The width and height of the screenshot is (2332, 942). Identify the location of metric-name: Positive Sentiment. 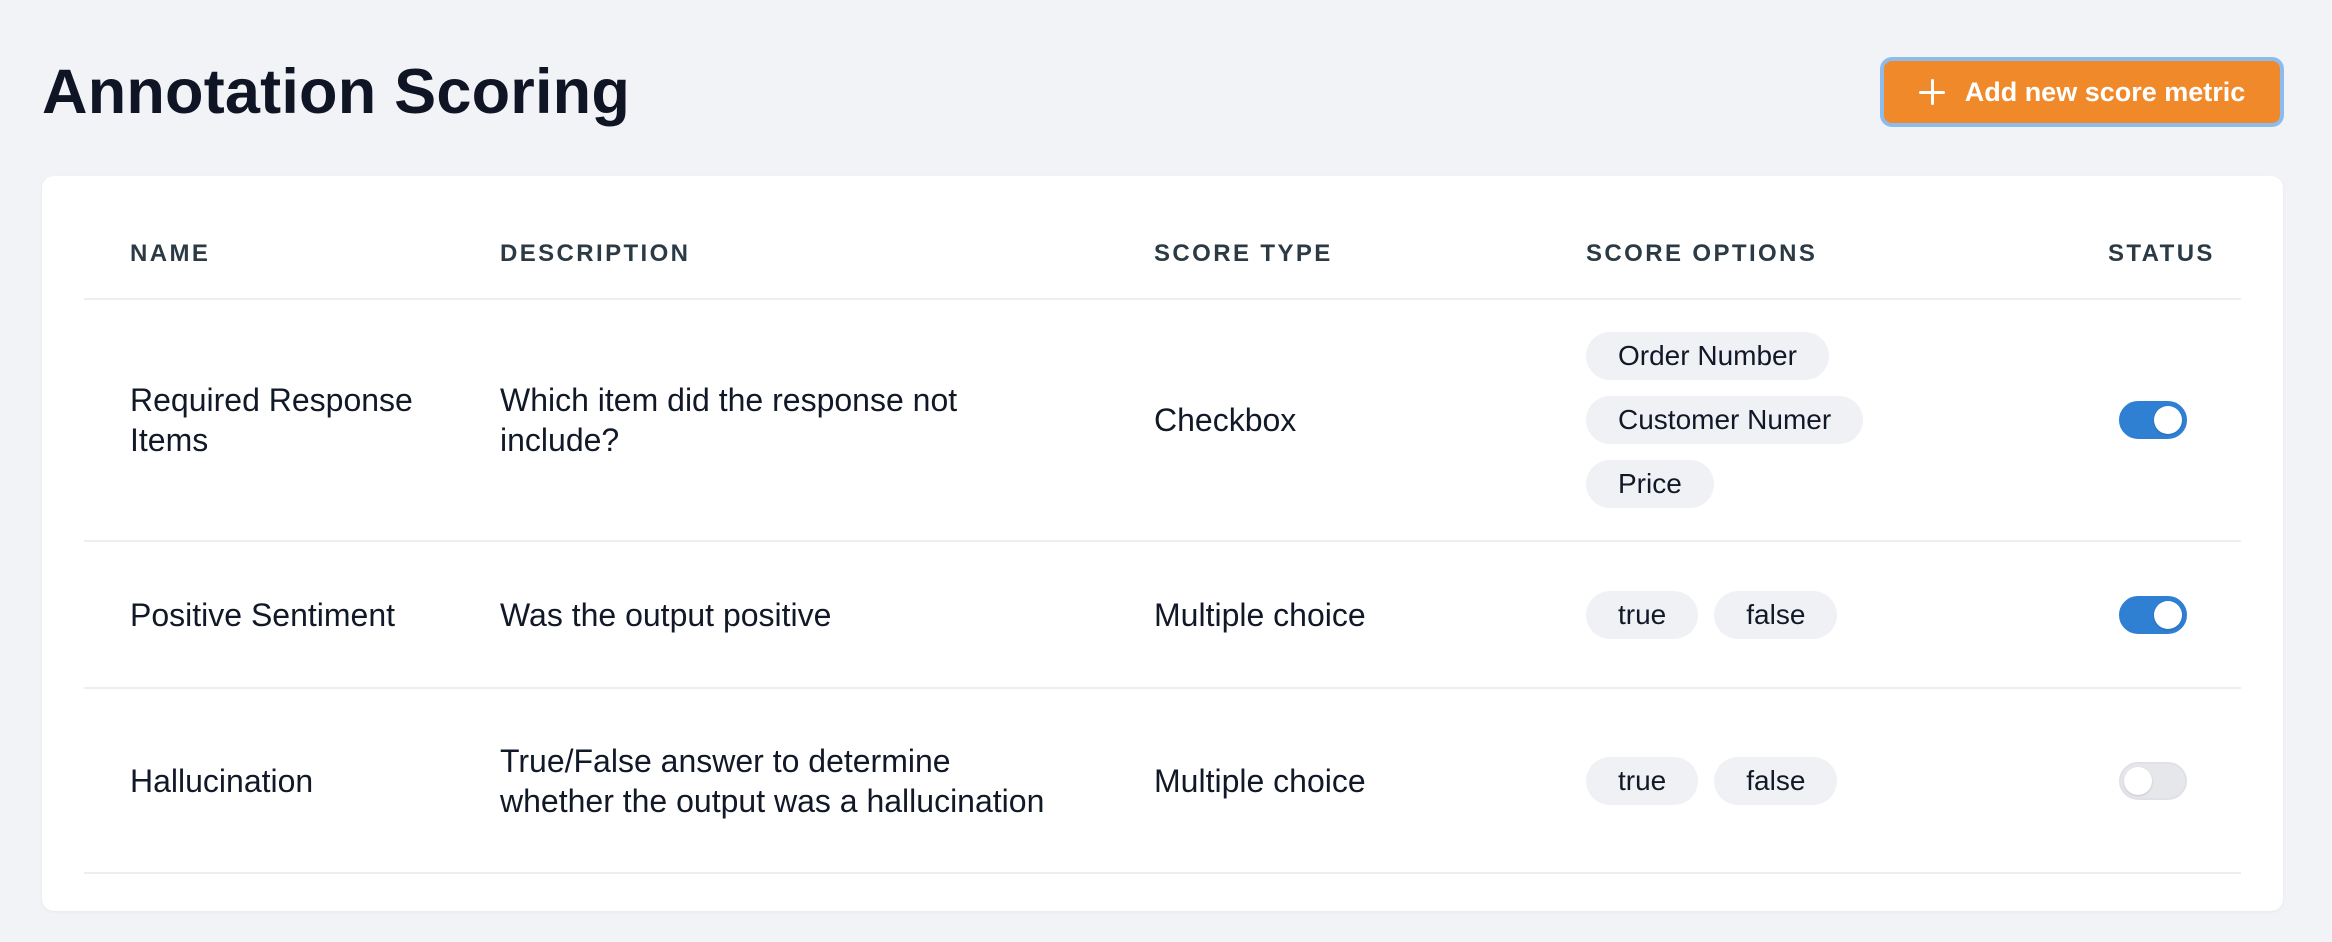
(280, 614).